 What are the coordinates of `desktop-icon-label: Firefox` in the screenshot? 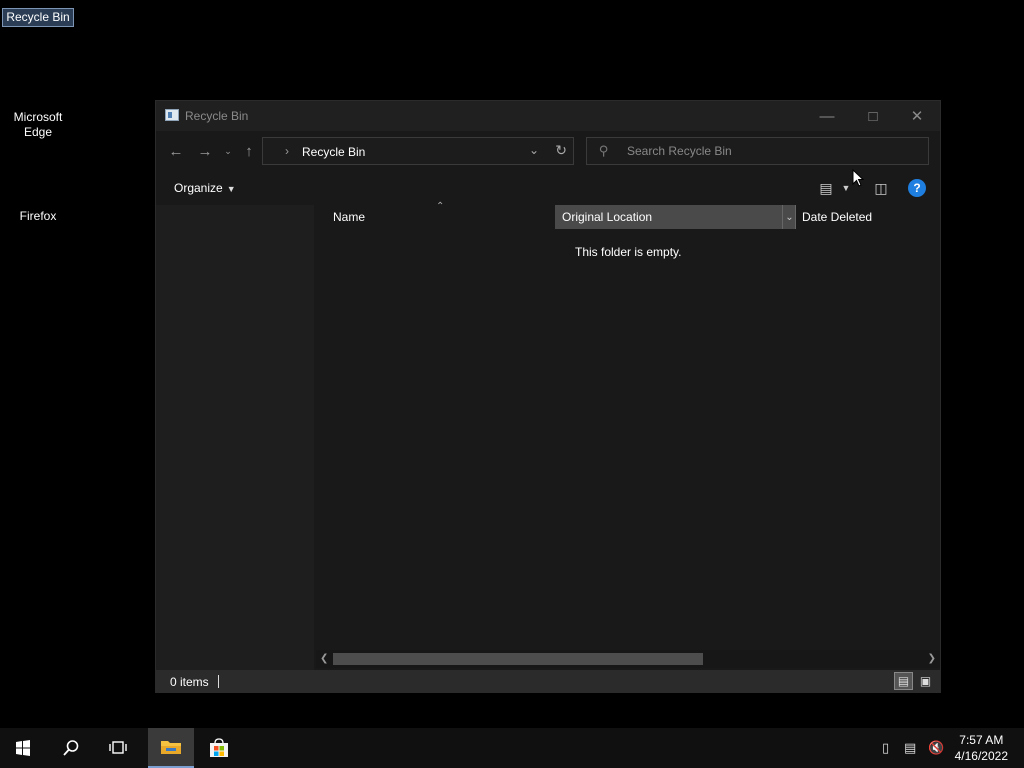 It's located at (38, 216).